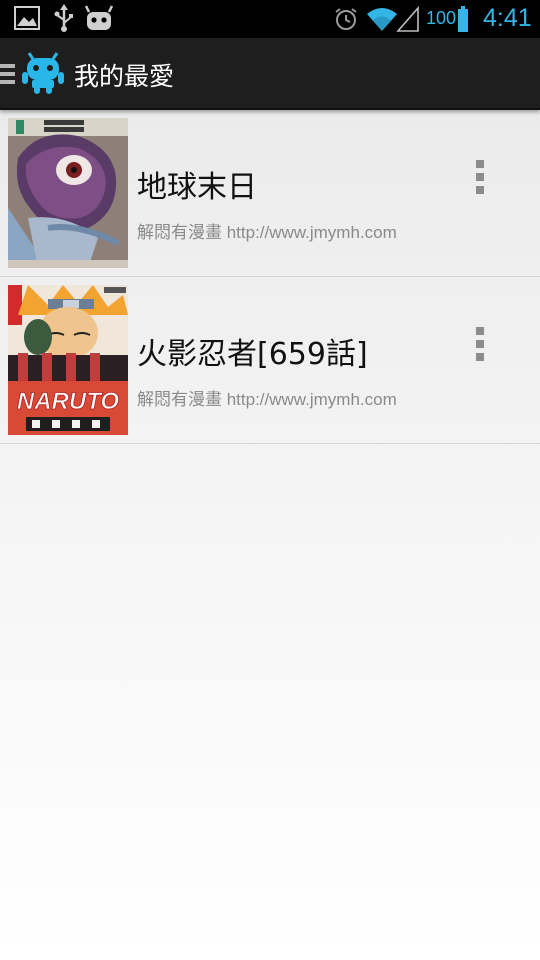 This screenshot has width=540, height=960. I want to click on battery-icon, so click(463, 19).